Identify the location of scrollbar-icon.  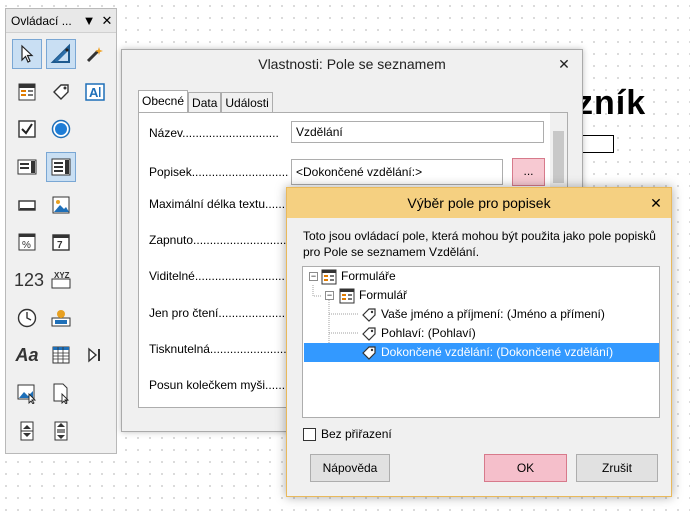
(61, 431).